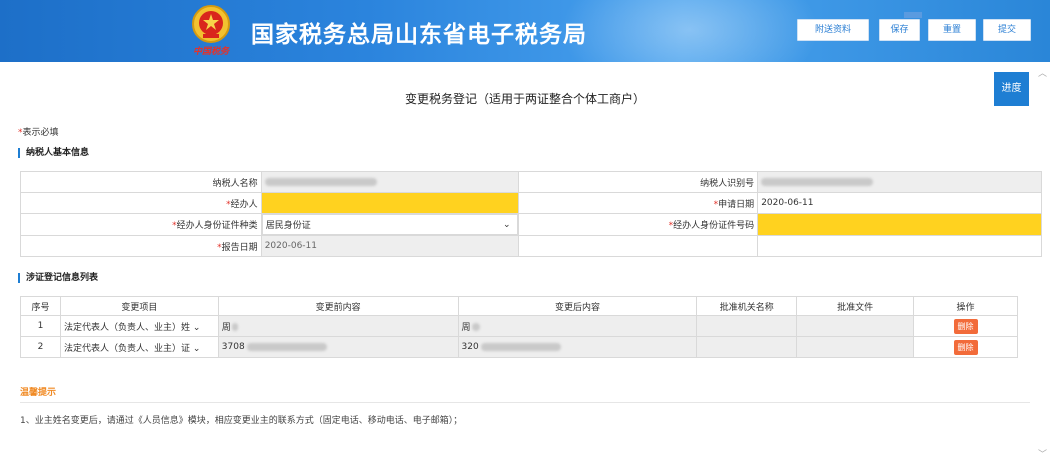  What do you see at coordinates (833, 30) in the screenshot?
I see `attach-docs-button: 附送资料` at bounding box center [833, 30].